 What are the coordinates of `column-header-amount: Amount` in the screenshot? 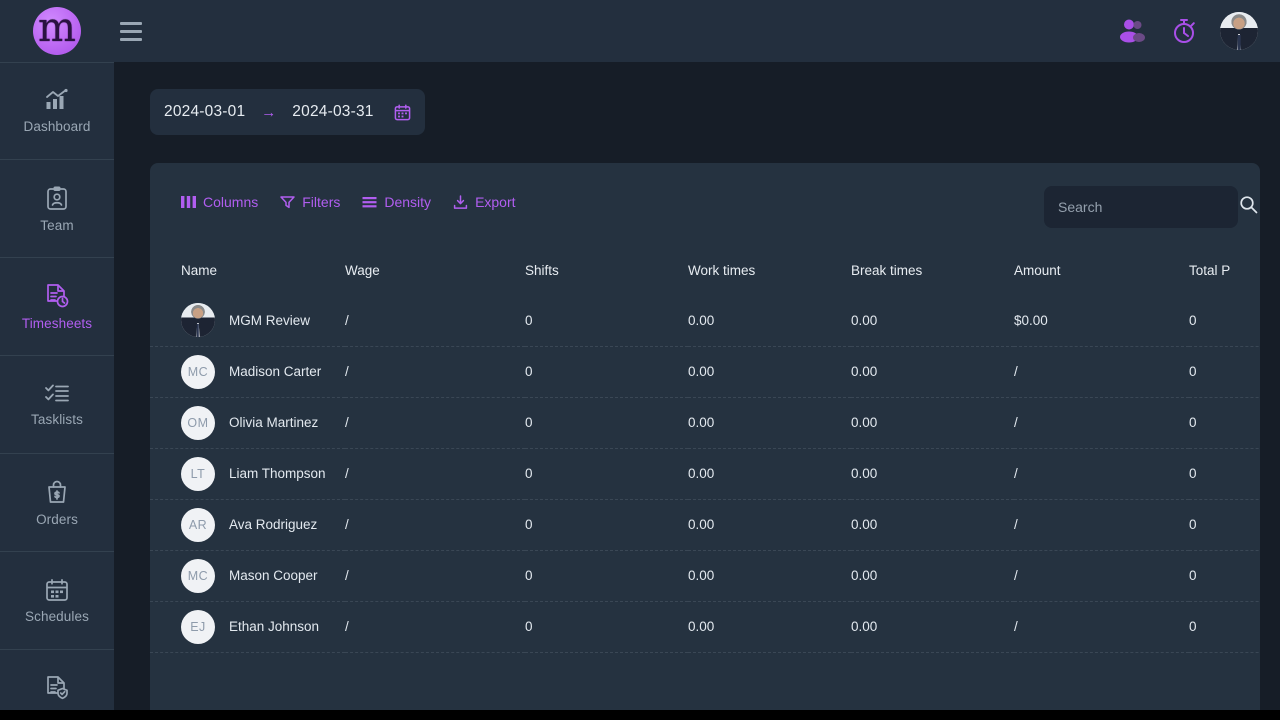 It's located at (1101, 270).